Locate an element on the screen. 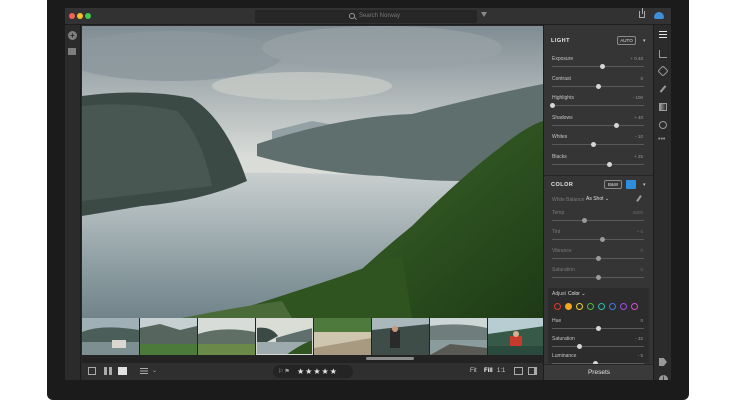  bottom-toolbar: ⌄ ⚐⚑ ★★★★★ Fit Fill 1:1 is located at coordinates (312, 371).